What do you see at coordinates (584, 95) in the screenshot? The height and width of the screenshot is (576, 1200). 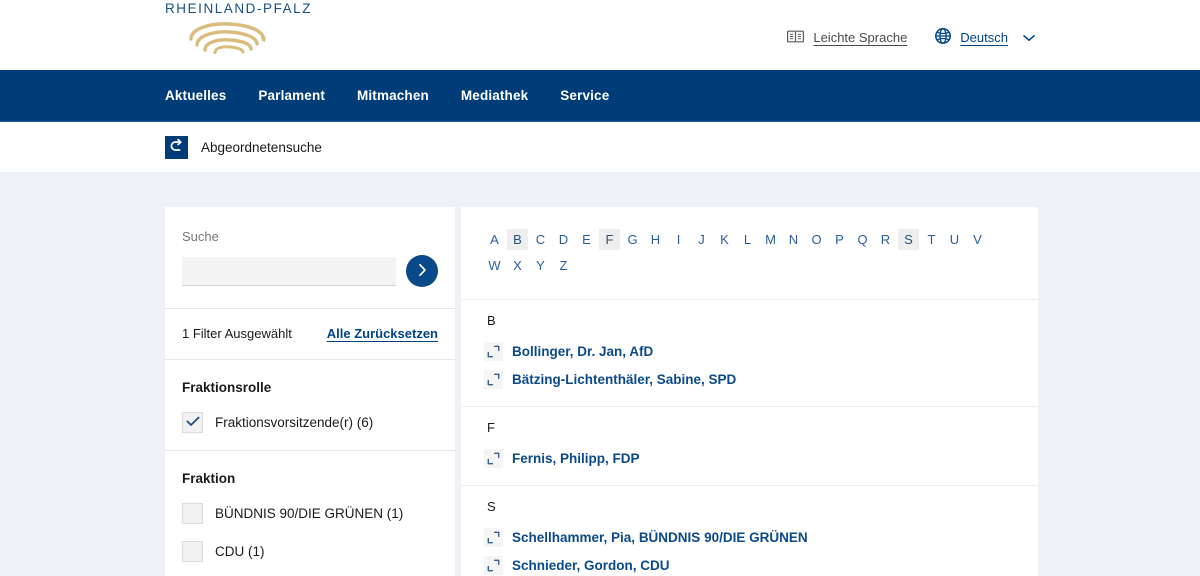 I see `nav-item-service: Service` at bounding box center [584, 95].